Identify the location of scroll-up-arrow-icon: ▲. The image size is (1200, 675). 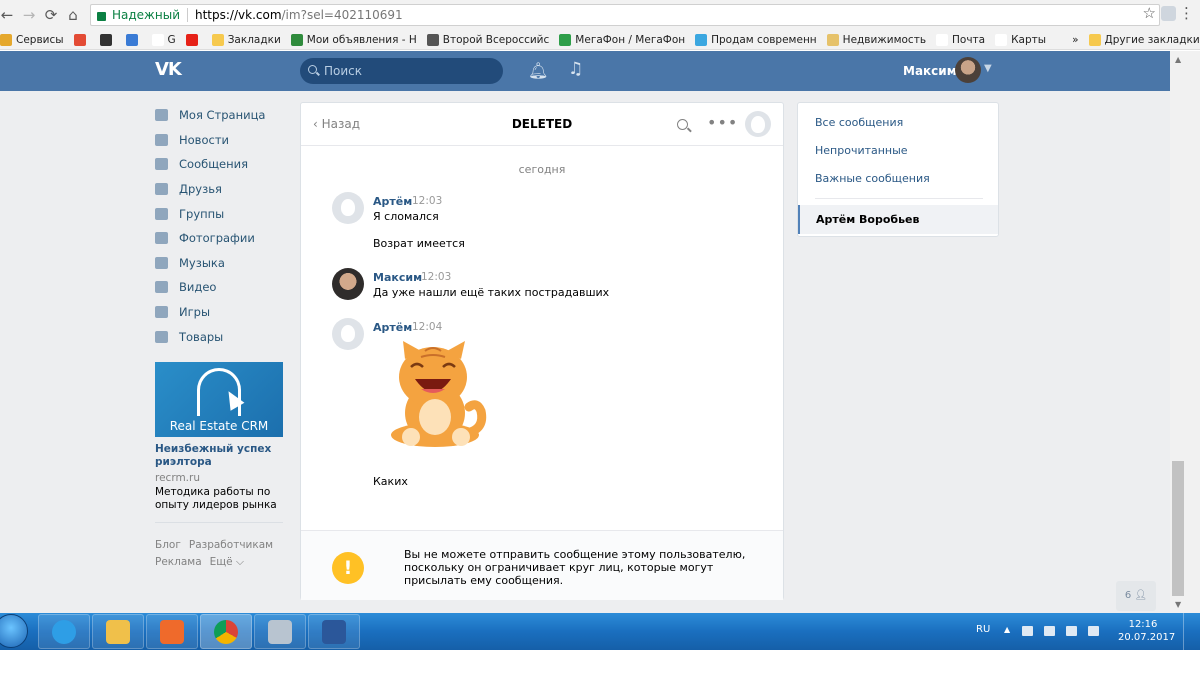
(1178, 59).